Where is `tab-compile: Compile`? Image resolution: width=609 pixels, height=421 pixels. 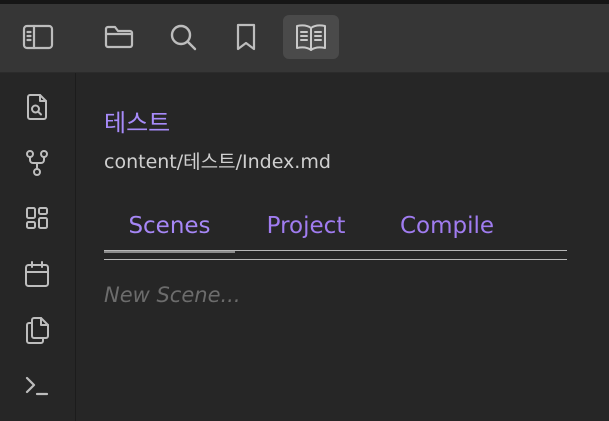 tab-compile: Compile is located at coordinates (447, 230).